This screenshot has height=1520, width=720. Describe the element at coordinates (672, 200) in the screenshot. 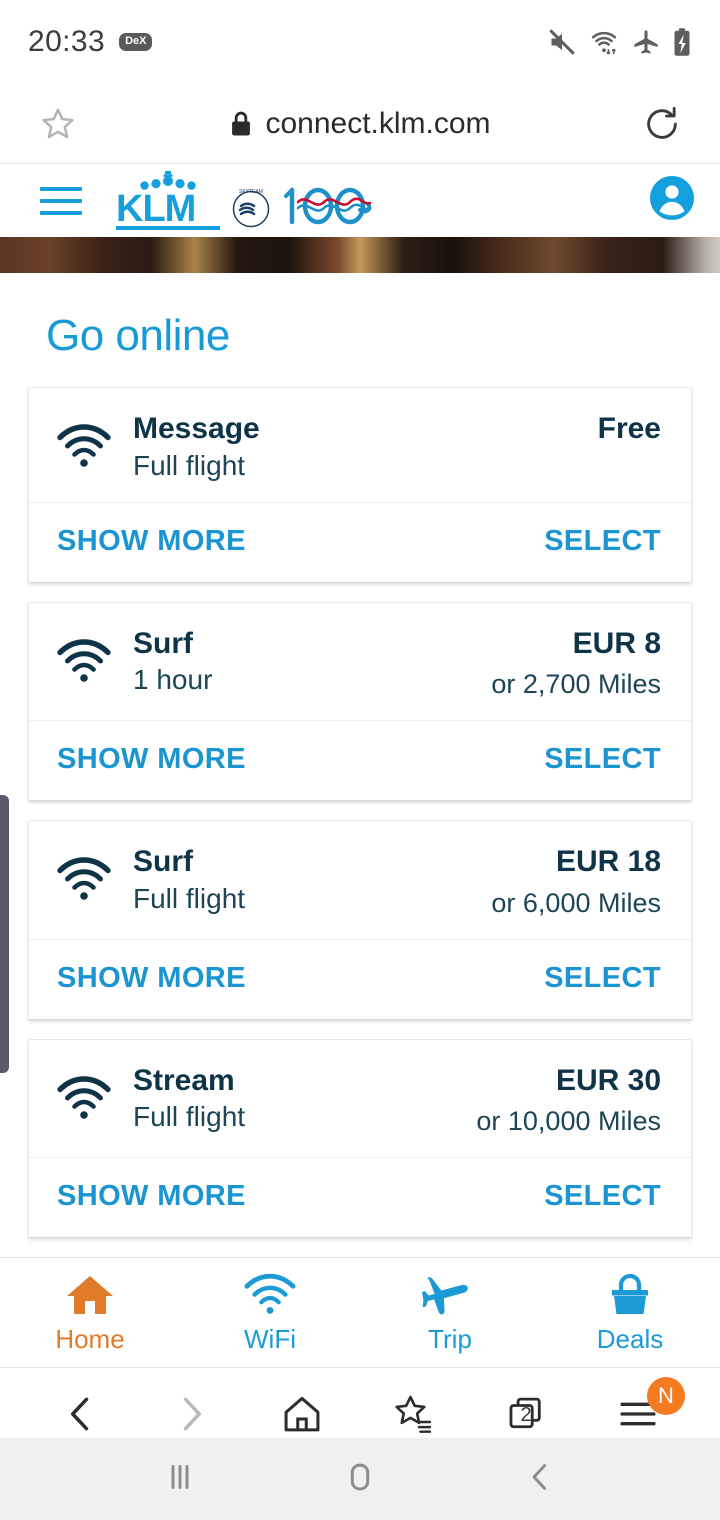

I see `account-icon` at that location.